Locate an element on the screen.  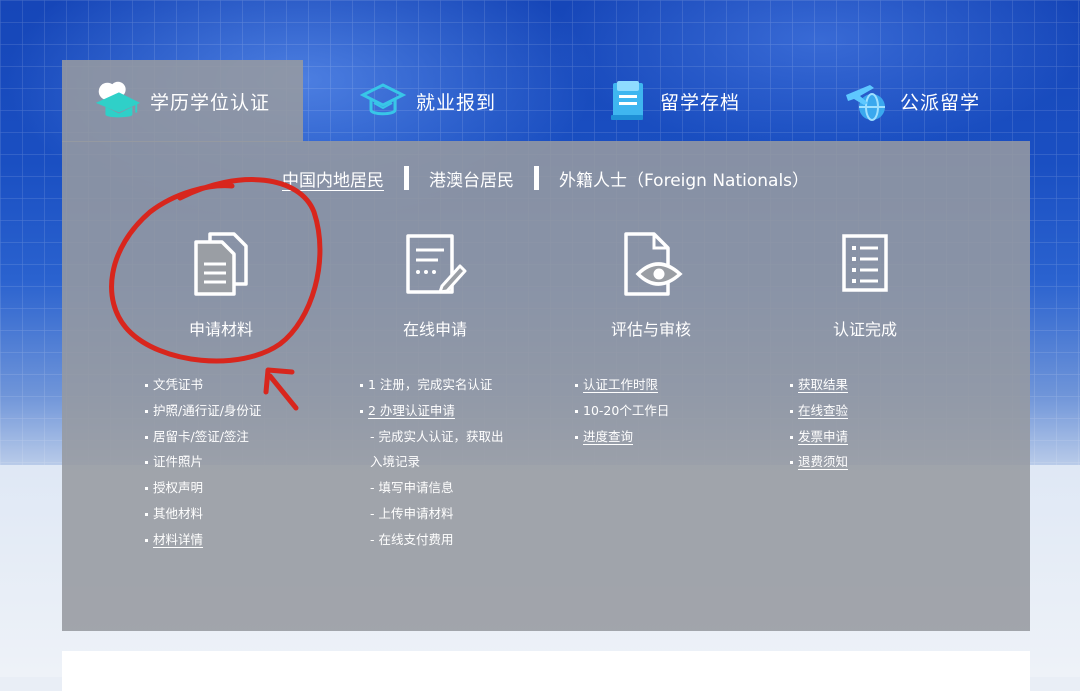
invoice-request-link: 发票申请 is located at coordinates (819, 437).